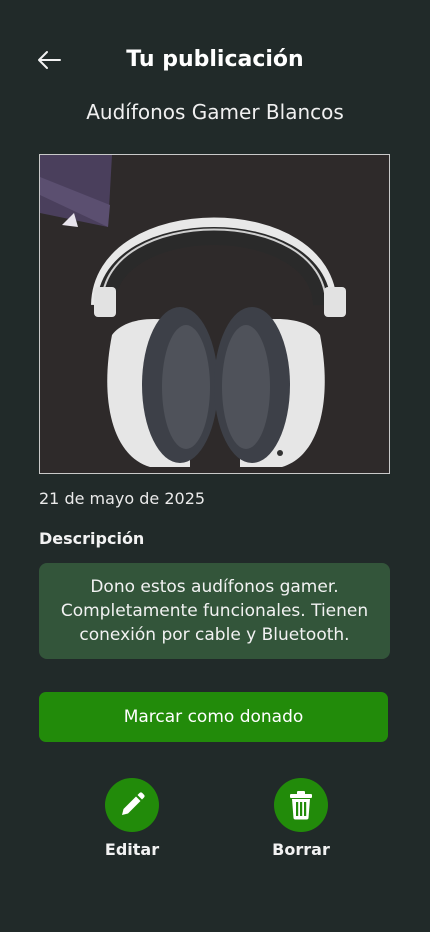 This screenshot has height=932, width=430. Describe the element at coordinates (132, 849) in the screenshot. I see `edit-label: Editar` at that location.